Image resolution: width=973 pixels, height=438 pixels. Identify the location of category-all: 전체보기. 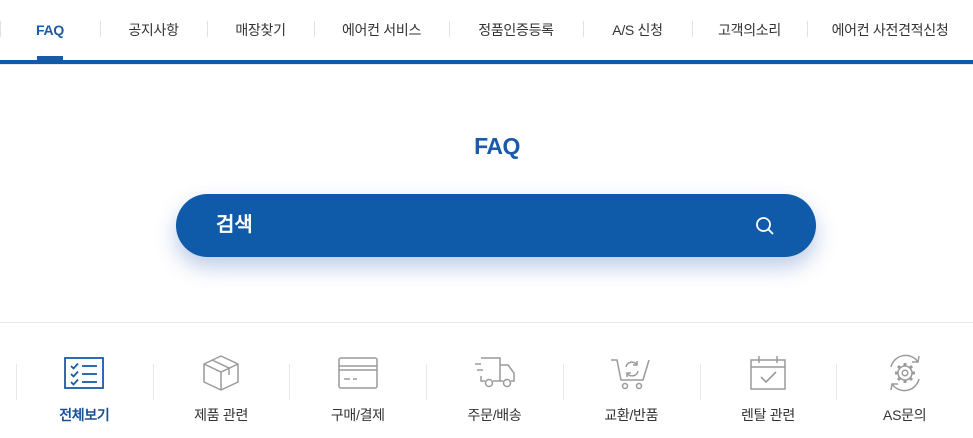
(84, 389).